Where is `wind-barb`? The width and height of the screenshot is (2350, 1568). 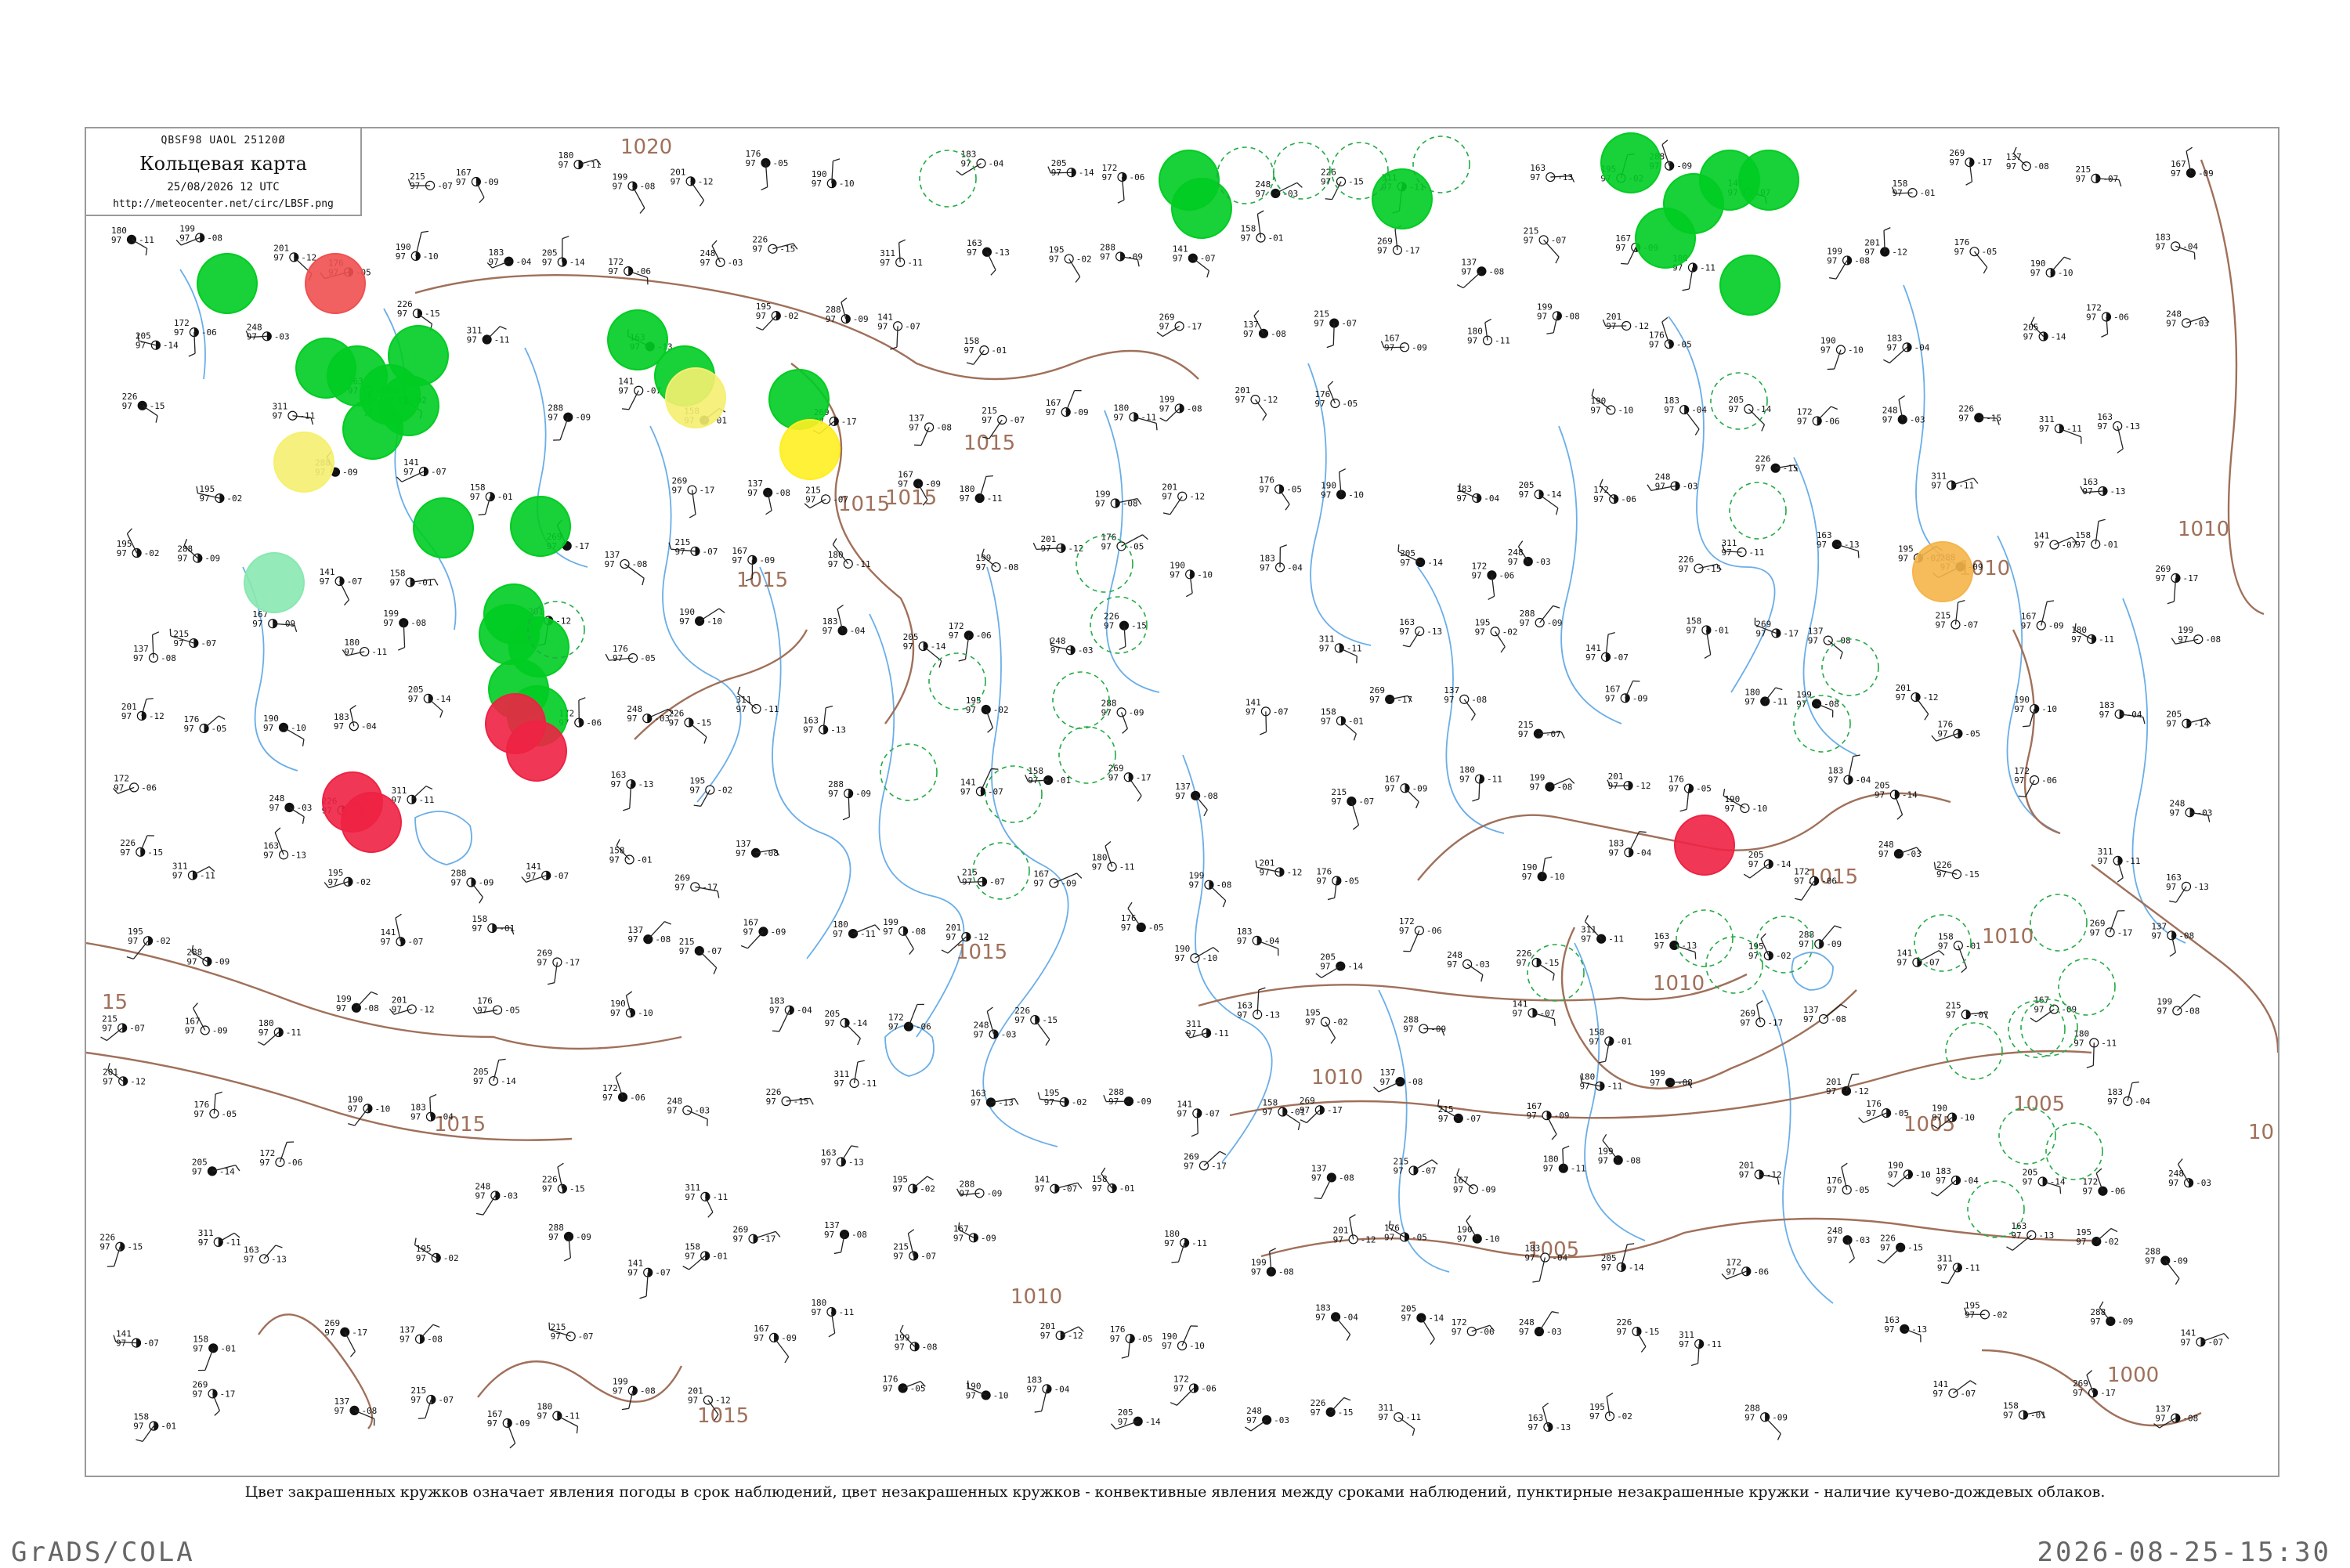 wind-barb is located at coordinates (925, 436).